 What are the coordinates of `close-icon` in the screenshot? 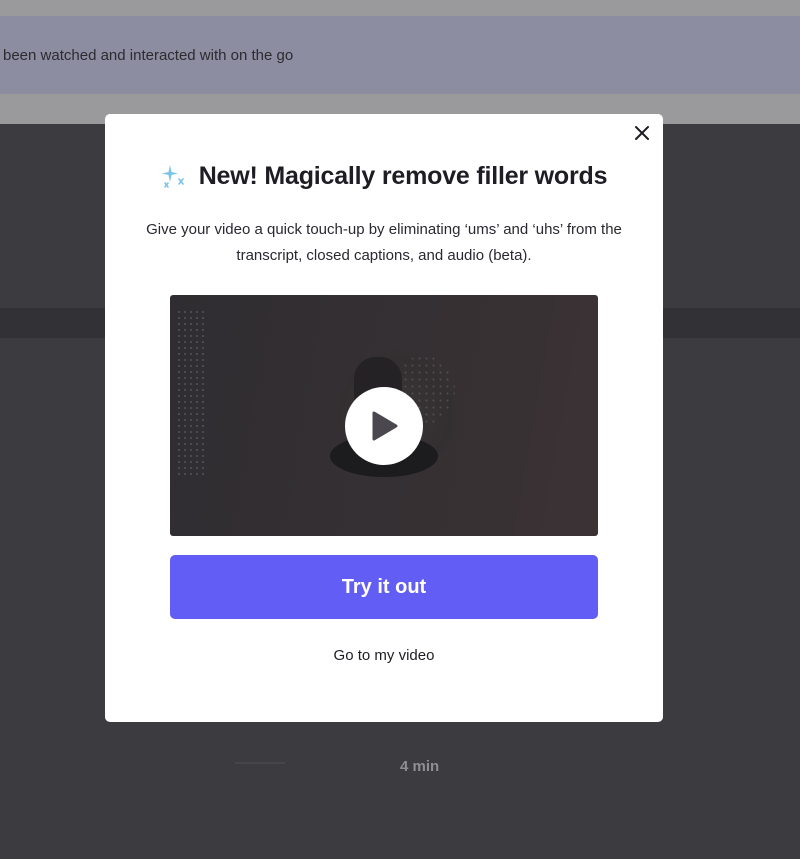 It's located at (642, 133).